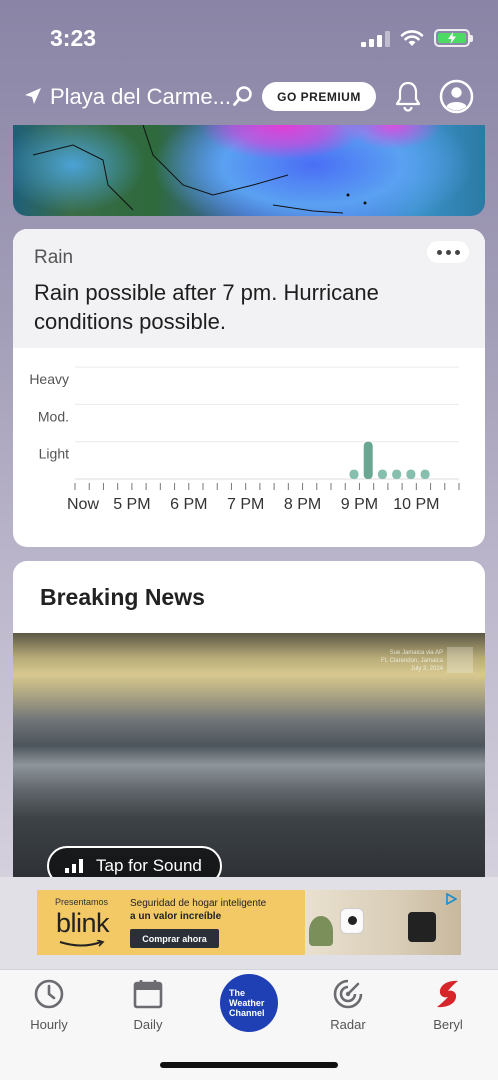  What do you see at coordinates (456, 96) in the screenshot?
I see `account-icon` at bounding box center [456, 96].